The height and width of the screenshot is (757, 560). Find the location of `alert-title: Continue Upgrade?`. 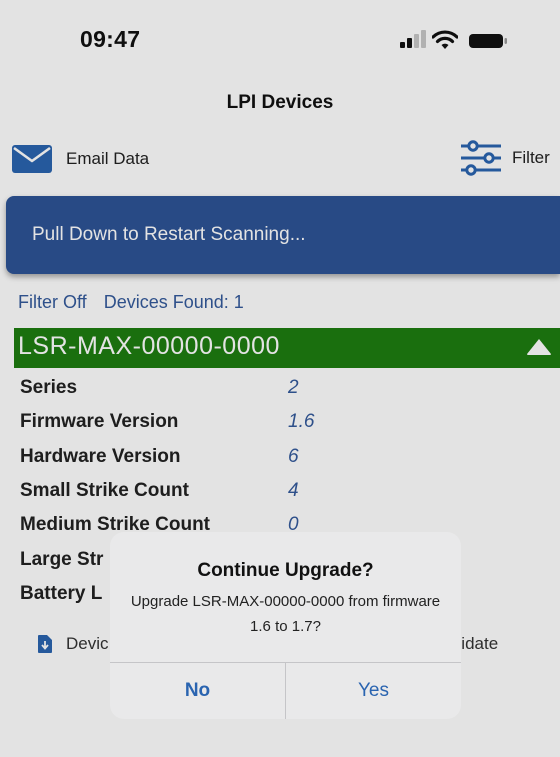

alert-title: Continue Upgrade? is located at coordinates (285, 570).